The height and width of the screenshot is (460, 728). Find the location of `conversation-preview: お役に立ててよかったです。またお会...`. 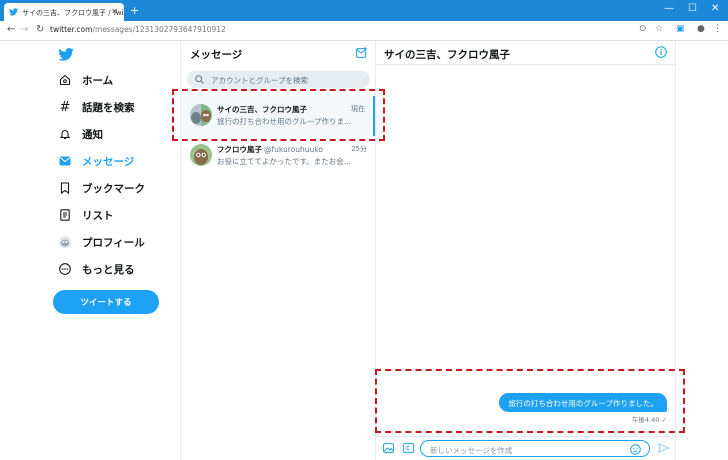

conversation-preview: お役に立ててよかったです。またお会... is located at coordinates (284, 161).